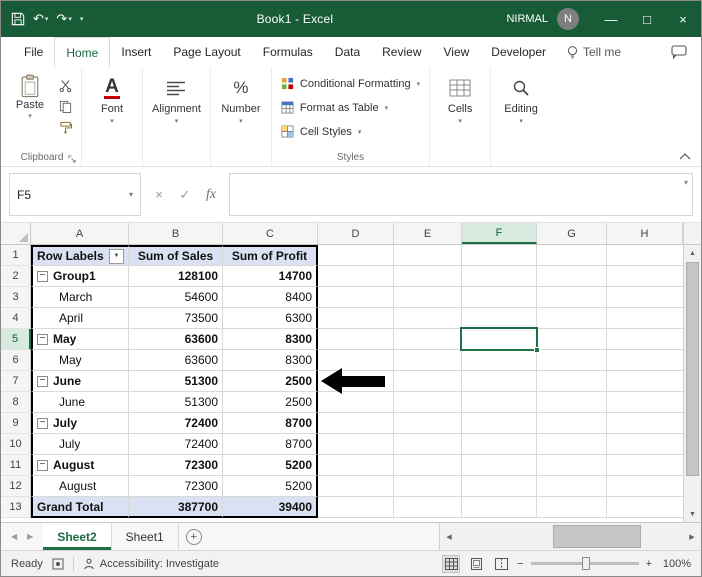 The width and height of the screenshot is (702, 577). I want to click on cell-A12: August, so click(80, 486).